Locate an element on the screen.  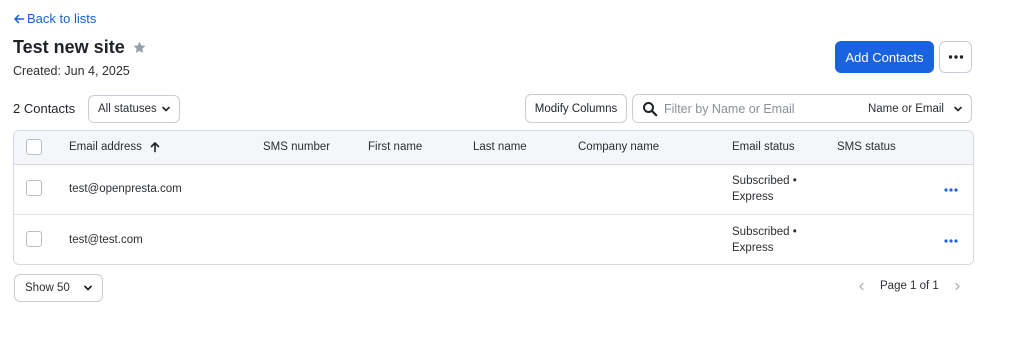
back-to-lists-link: Back to lists is located at coordinates (54, 18).